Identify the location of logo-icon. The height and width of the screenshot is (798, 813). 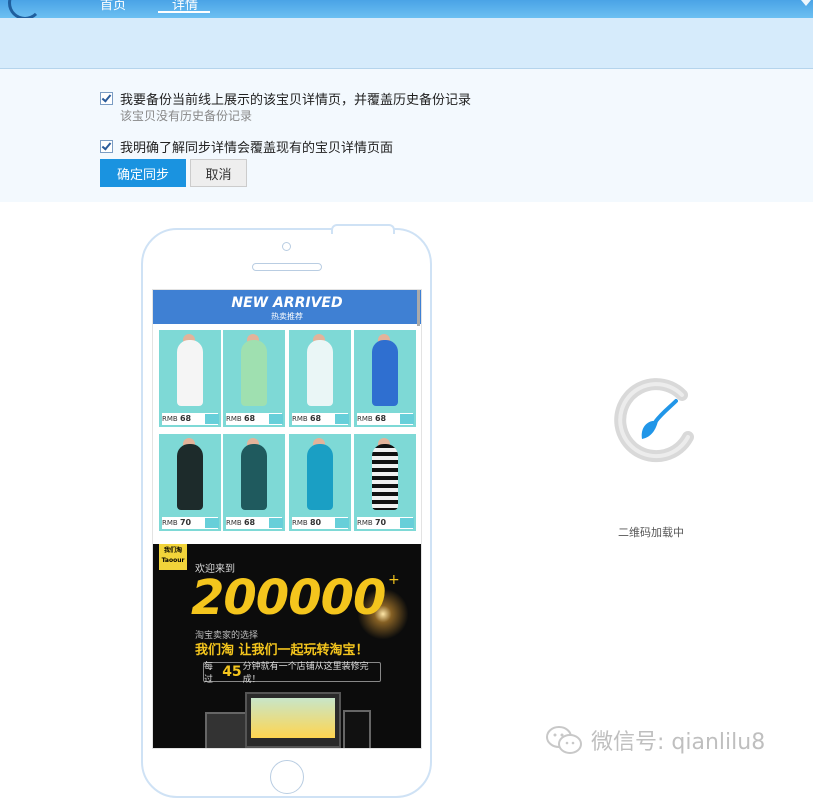
(25, 10).